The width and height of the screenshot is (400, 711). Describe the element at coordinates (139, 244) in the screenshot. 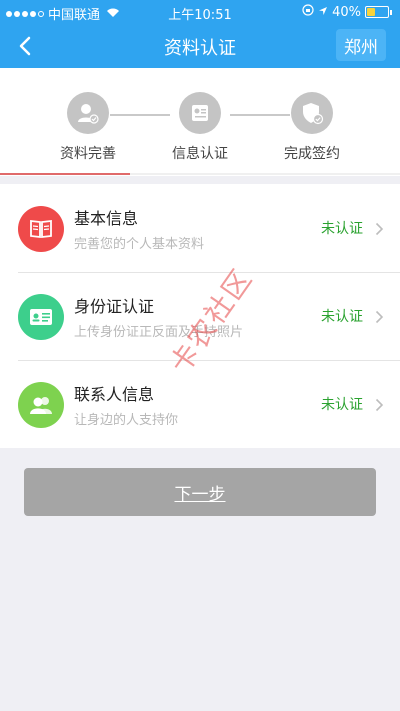

I see `item-subtitle: 完善您的个人基本资料` at that location.